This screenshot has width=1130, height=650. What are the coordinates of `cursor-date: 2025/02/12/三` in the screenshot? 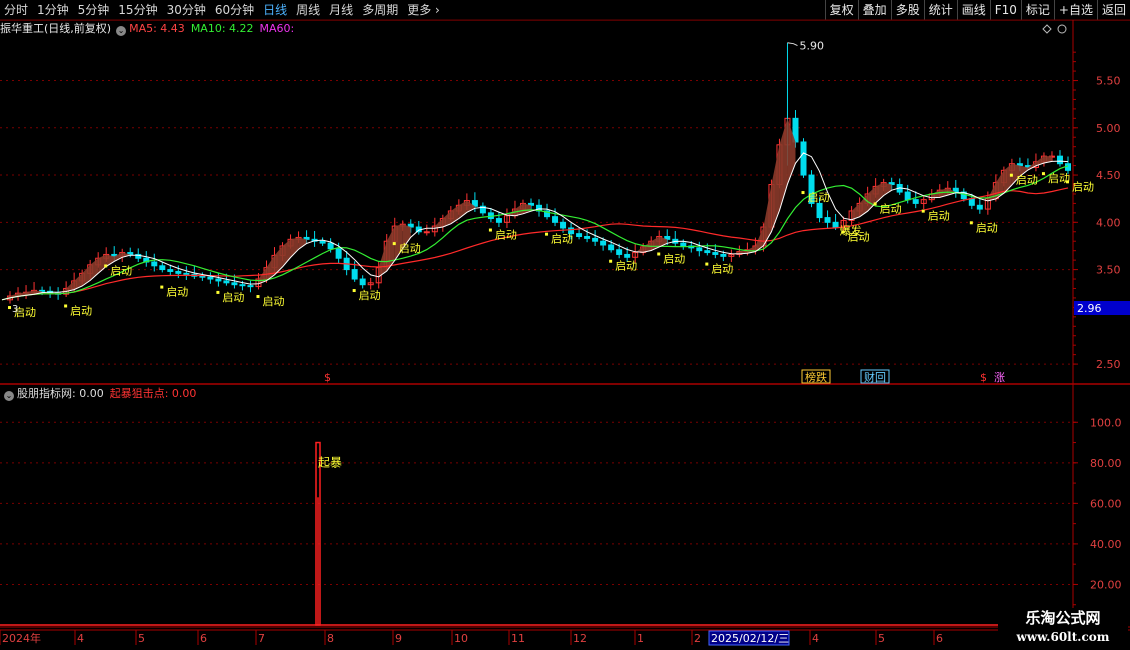 It's located at (750, 638).